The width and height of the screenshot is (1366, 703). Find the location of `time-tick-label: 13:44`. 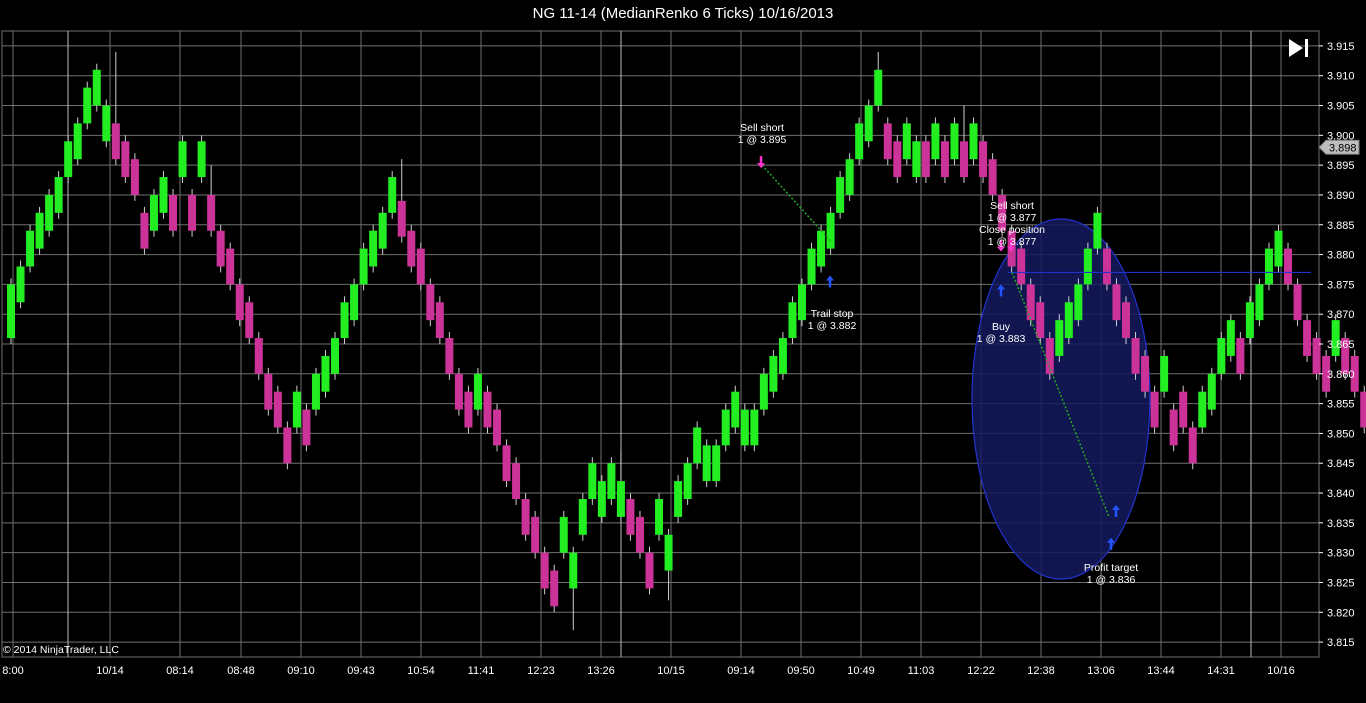

time-tick-label: 13:44 is located at coordinates (1161, 671).